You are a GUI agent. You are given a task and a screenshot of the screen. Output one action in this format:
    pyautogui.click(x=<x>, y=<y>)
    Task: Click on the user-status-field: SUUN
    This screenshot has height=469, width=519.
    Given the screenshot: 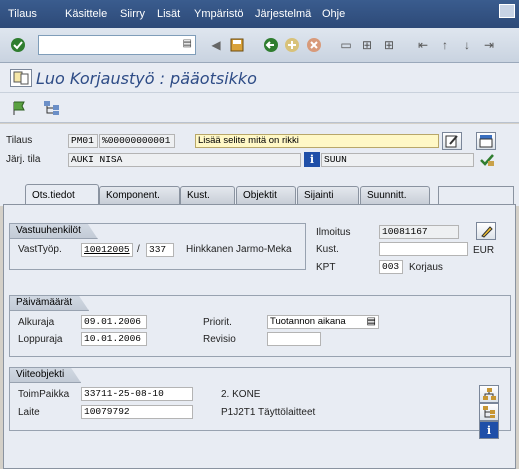 What is the action you would take?
    pyautogui.click(x=397, y=160)
    